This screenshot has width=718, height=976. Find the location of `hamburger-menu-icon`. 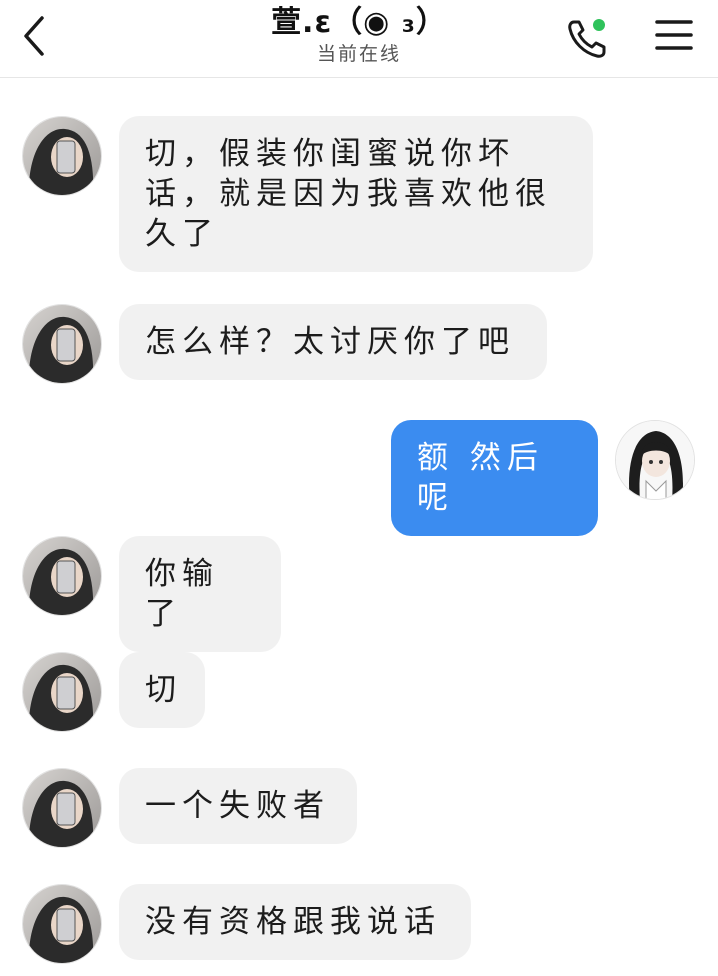

hamburger-menu-icon is located at coordinates (674, 35).